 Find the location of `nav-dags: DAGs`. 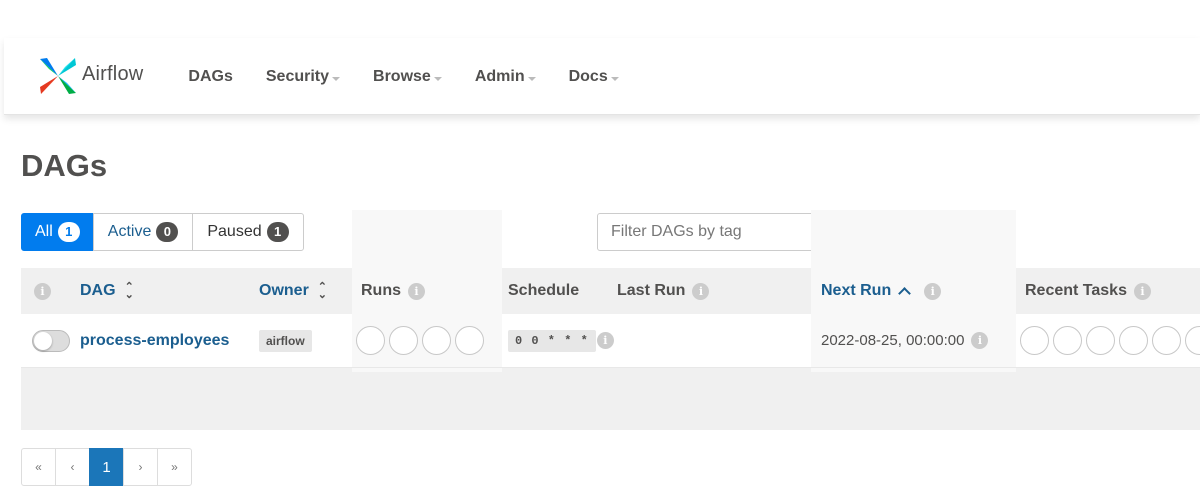

nav-dags: DAGs is located at coordinates (210, 77).